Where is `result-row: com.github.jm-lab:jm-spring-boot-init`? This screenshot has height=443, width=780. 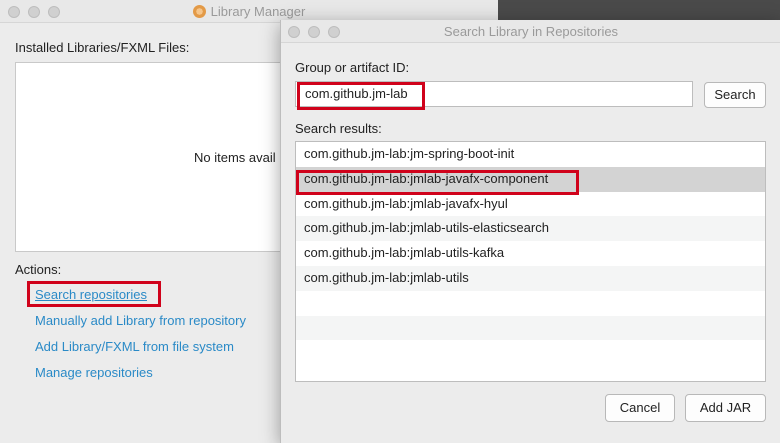 result-row: com.github.jm-lab:jm-spring-boot-init is located at coordinates (530, 154).